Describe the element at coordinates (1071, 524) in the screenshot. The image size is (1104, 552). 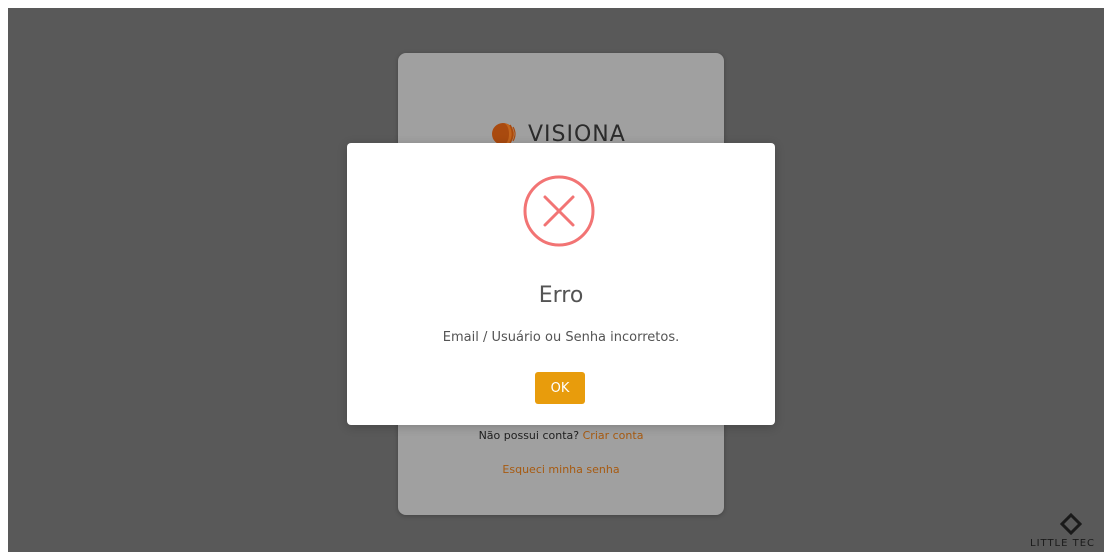
I see `diamond-icon` at that location.